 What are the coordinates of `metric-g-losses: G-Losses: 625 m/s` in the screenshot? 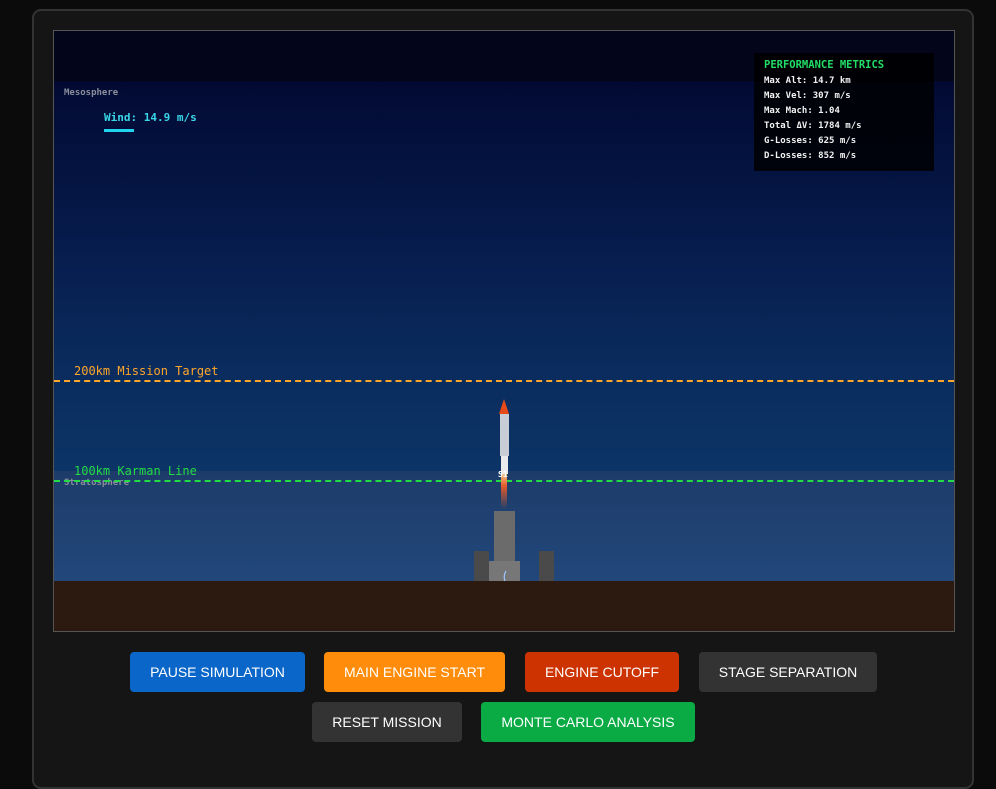 It's located at (810, 141).